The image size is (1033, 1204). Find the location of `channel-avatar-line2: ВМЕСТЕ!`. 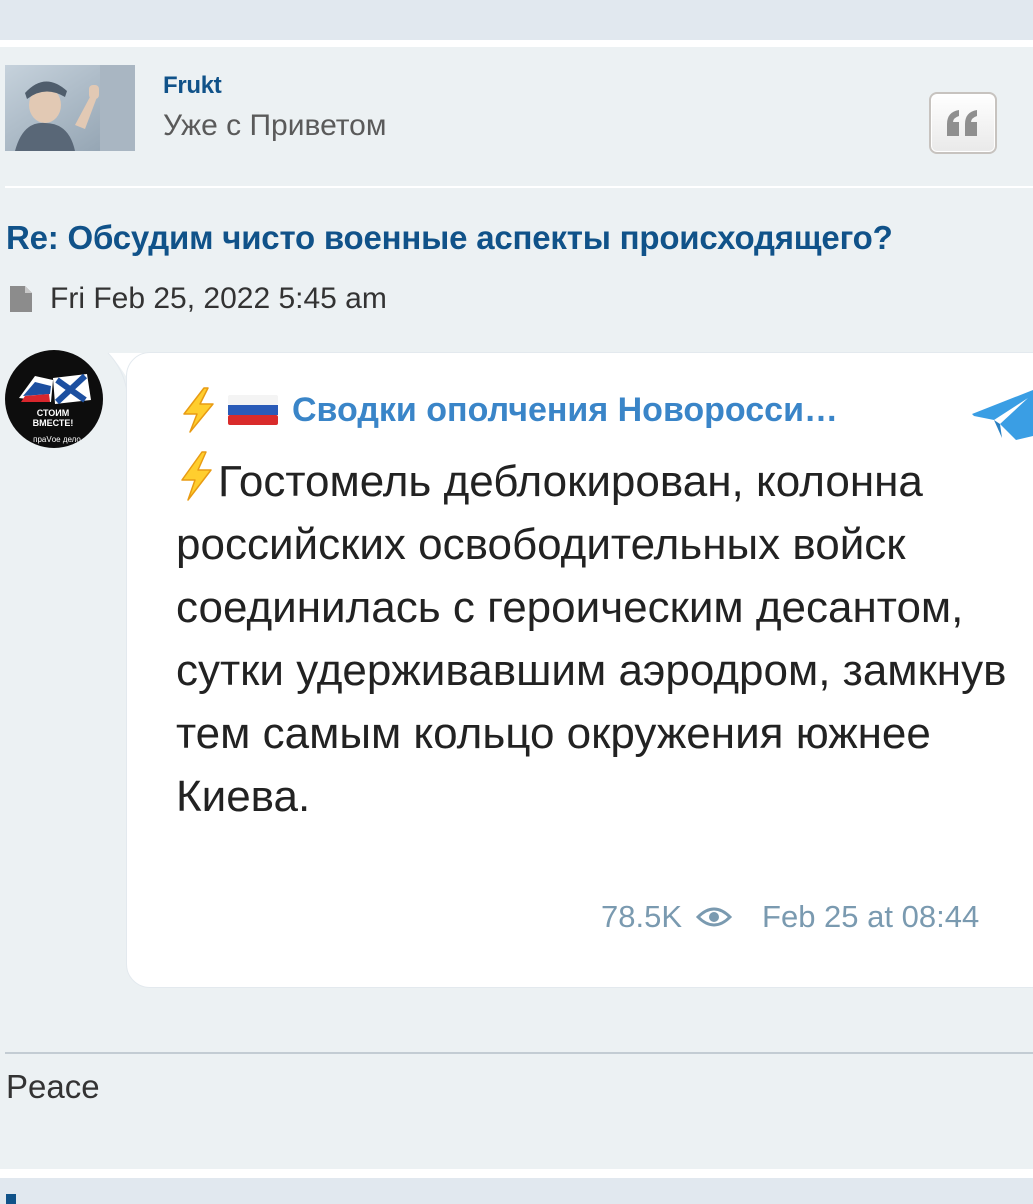

channel-avatar-line2: ВМЕСТЕ! is located at coordinates (53, 423).